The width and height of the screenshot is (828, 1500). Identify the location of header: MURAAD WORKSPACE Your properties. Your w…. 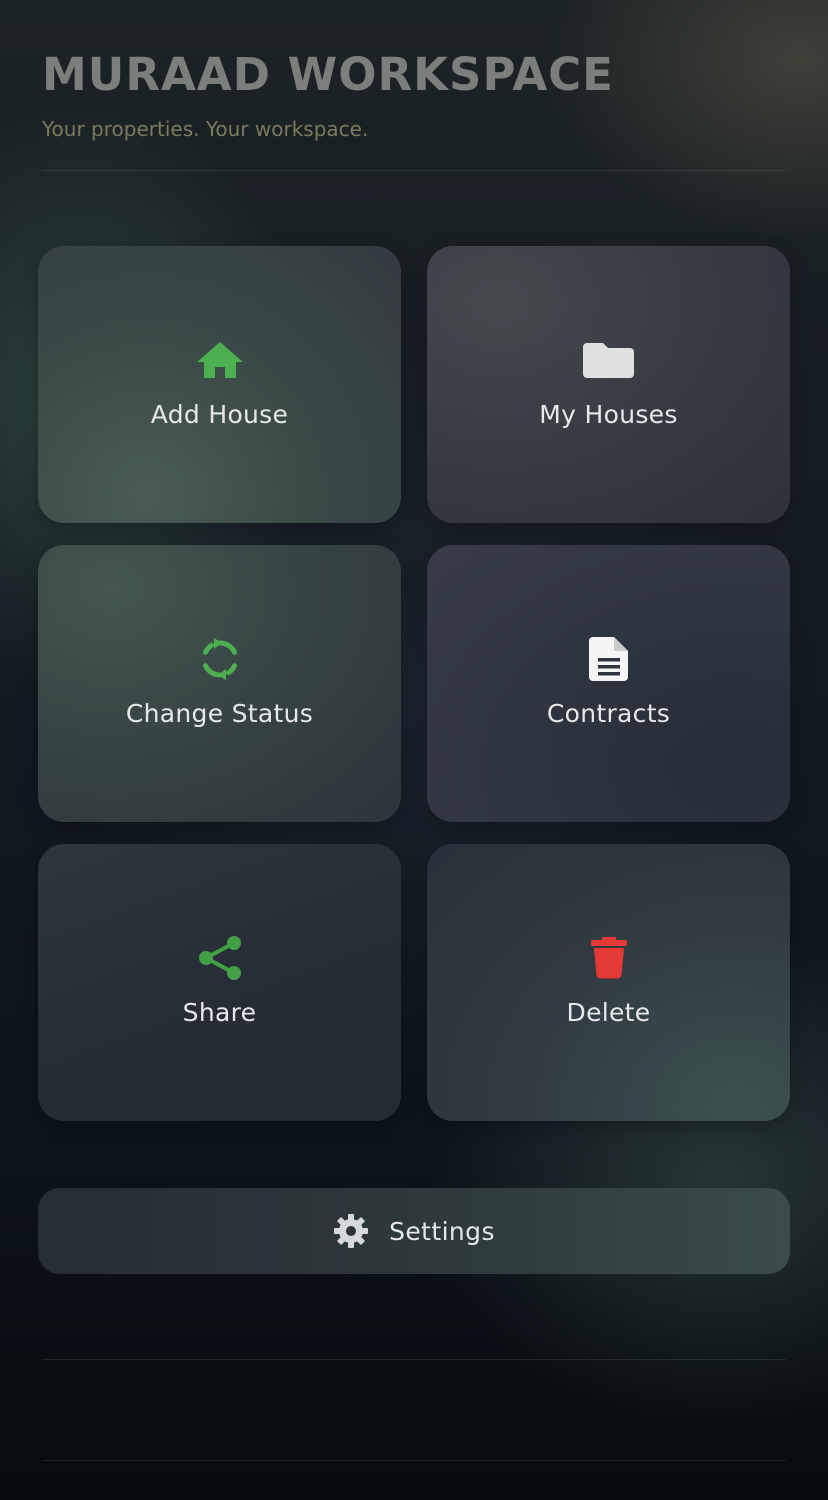
(414, 94).